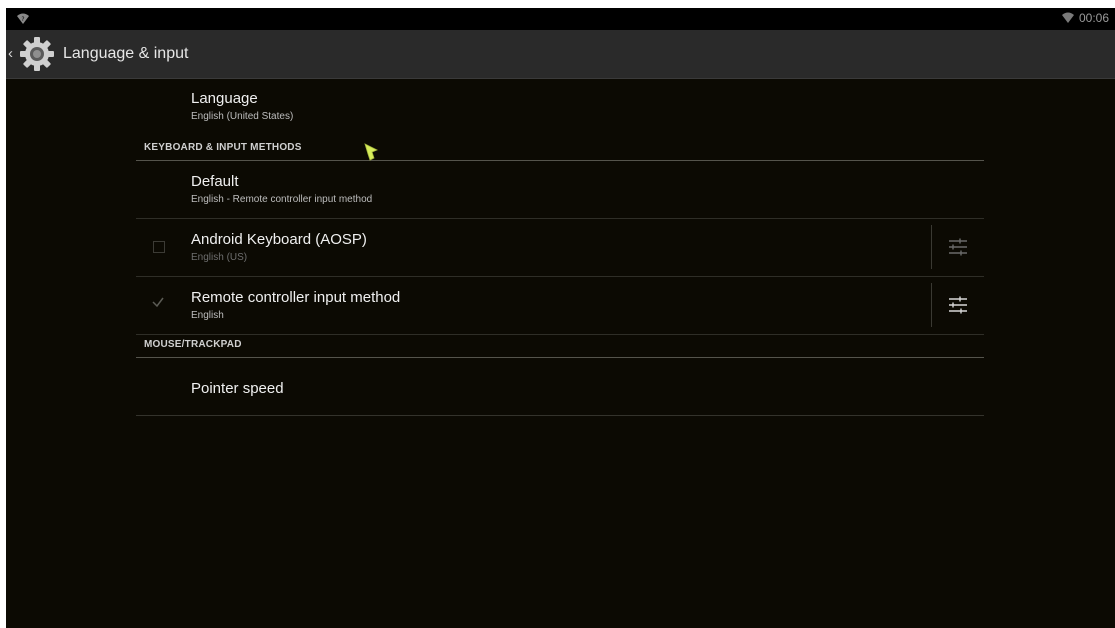 Image resolution: width=1115 pixels, height=628 pixels. I want to click on remote-controller-settings-button, so click(958, 305).